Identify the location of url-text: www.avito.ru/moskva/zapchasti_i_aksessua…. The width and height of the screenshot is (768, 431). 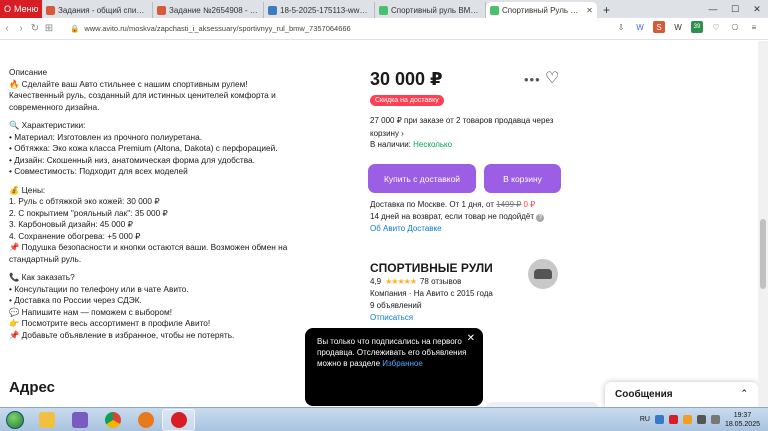
(217, 28).